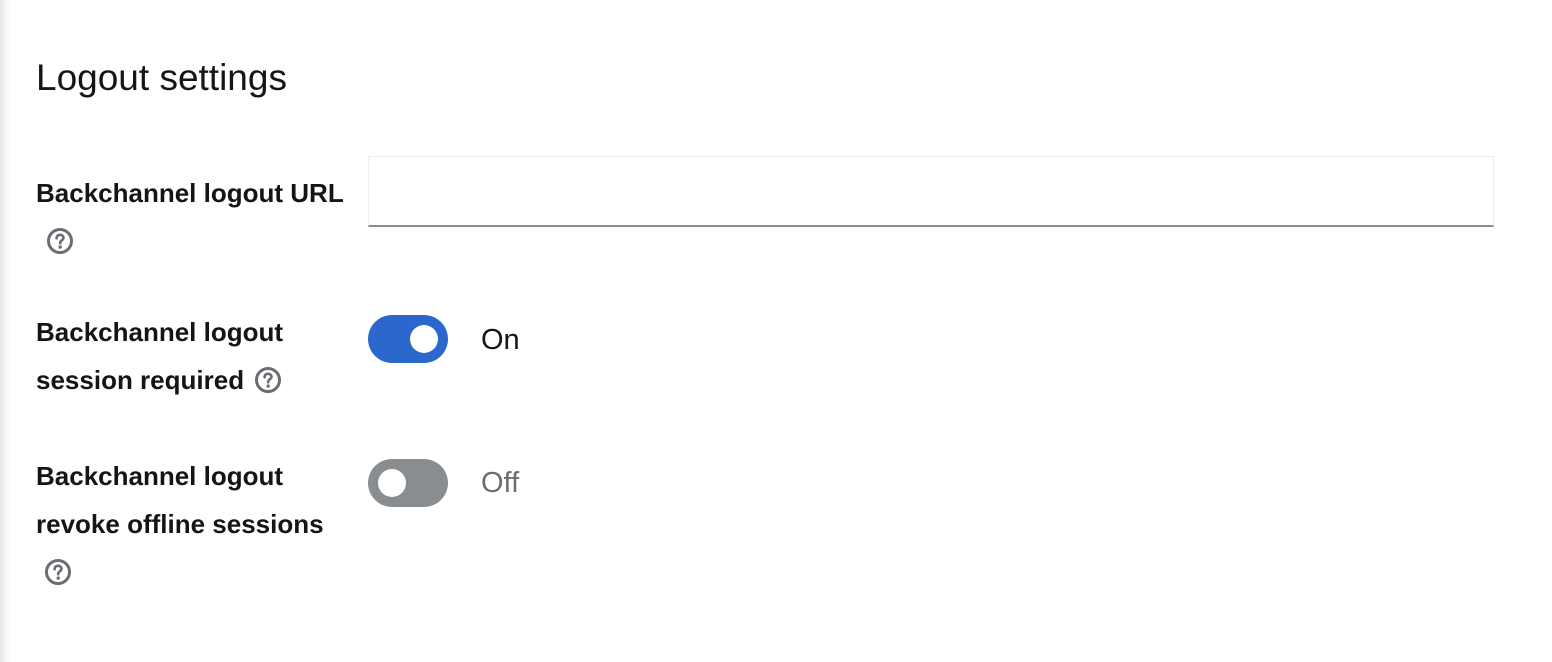 Image resolution: width=1552 pixels, height=662 pixels. What do you see at coordinates (5, 331) in the screenshot?
I see `left-panel-edge` at bounding box center [5, 331].